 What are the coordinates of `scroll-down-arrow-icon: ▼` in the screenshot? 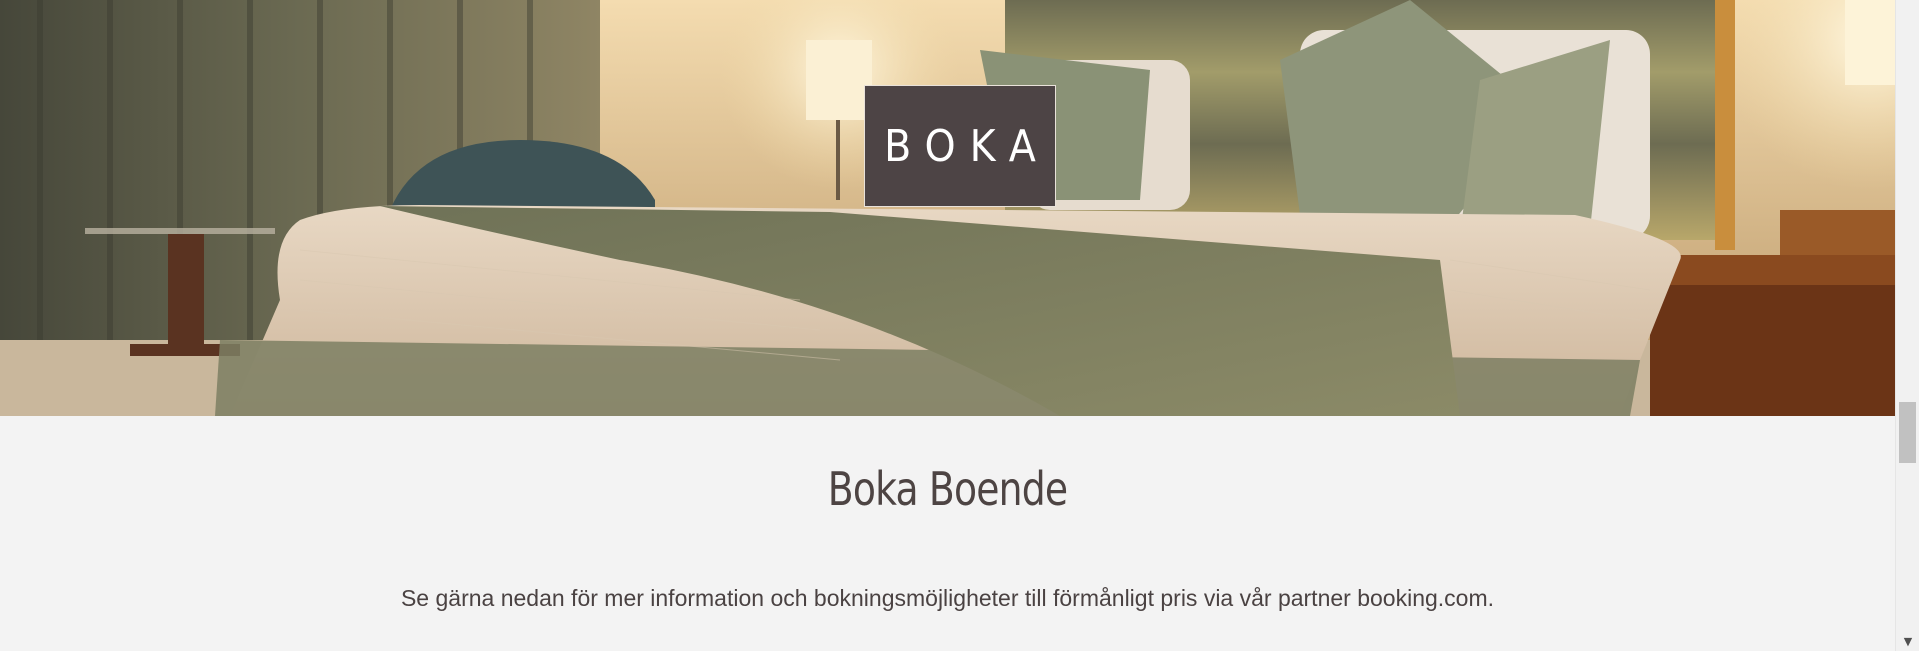 It's located at (1907, 641).